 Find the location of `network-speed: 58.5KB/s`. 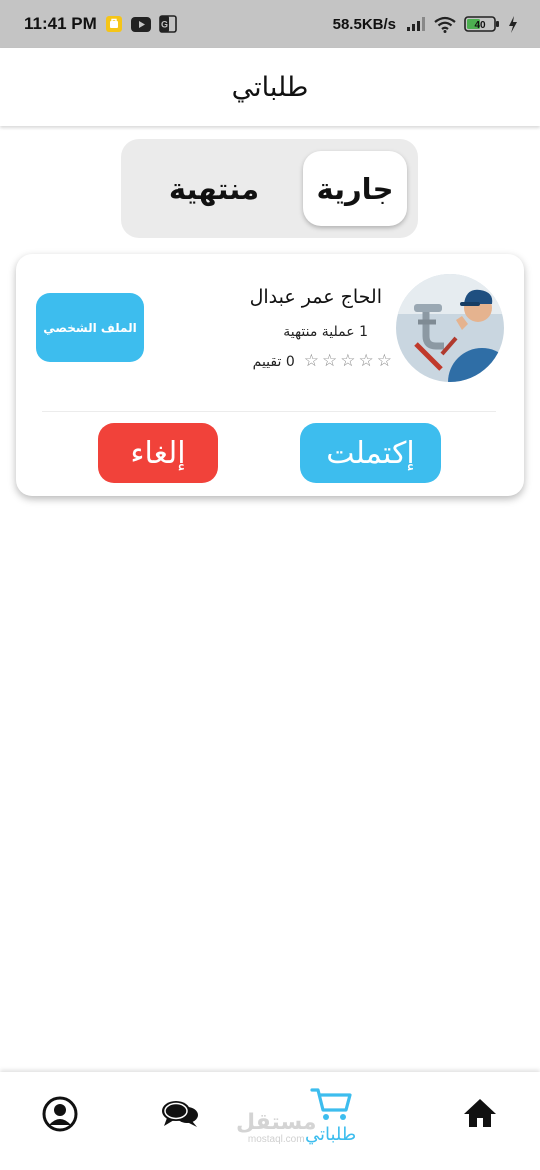

network-speed: 58.5KB/s is located at coordinates (364, 24).